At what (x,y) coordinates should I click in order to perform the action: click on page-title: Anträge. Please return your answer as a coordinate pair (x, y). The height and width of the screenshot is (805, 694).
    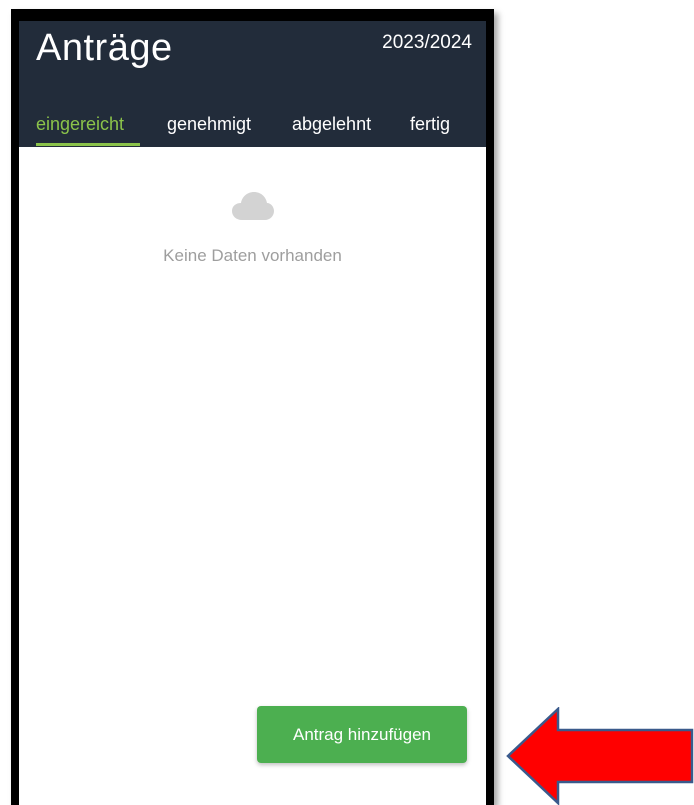
    Looking at the image, I should click on (104, 48).